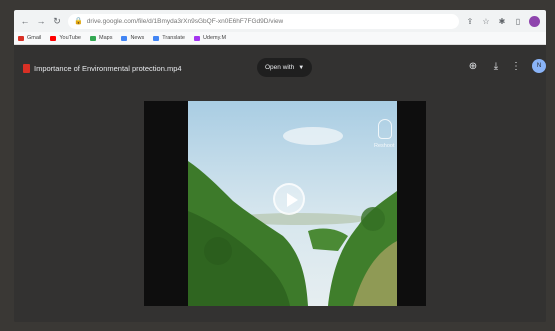 Image resolution: width=555 pixels, height=331 pixels. I want to click on more-options-icon: ⋮, so click(516, 66).